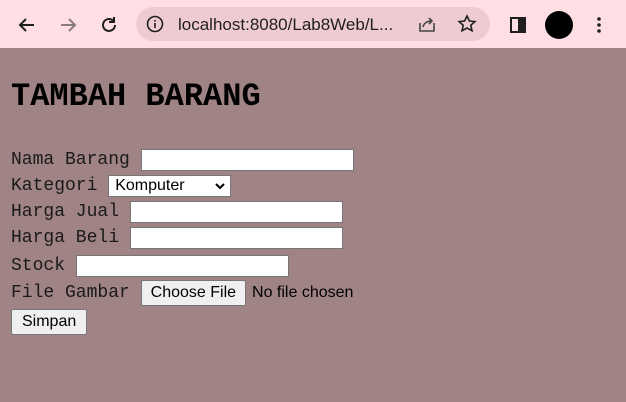 This screenshot has width=626, height=402. What do you see at coordinates (150, 185) in the screenshot?
I see `kategori-selected-value: Komputer` at bounding box center [150, 185].